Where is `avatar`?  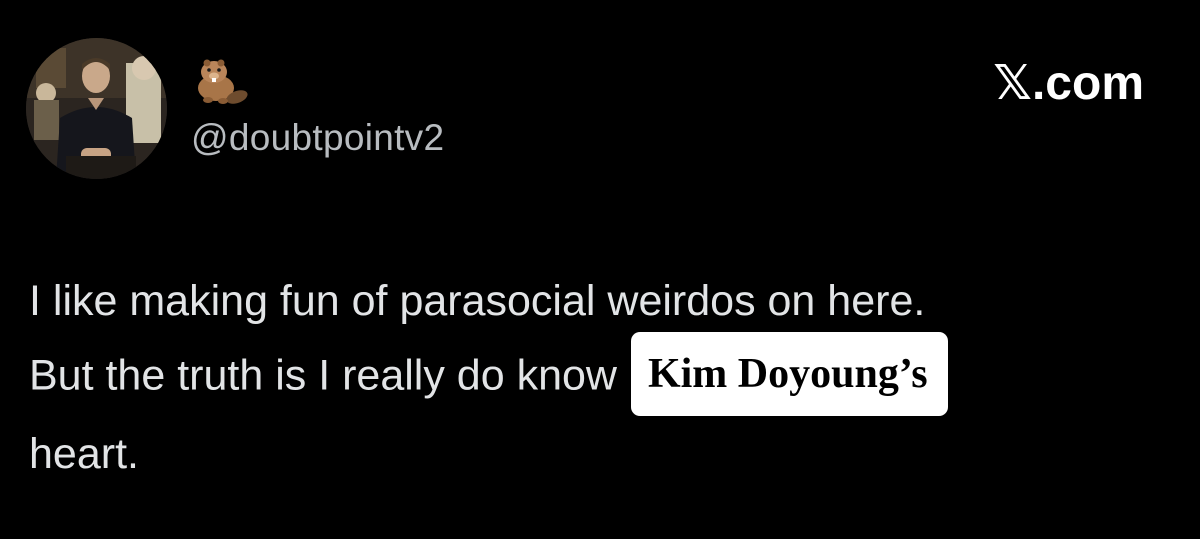 avatar is located at coordinates (96, 108).